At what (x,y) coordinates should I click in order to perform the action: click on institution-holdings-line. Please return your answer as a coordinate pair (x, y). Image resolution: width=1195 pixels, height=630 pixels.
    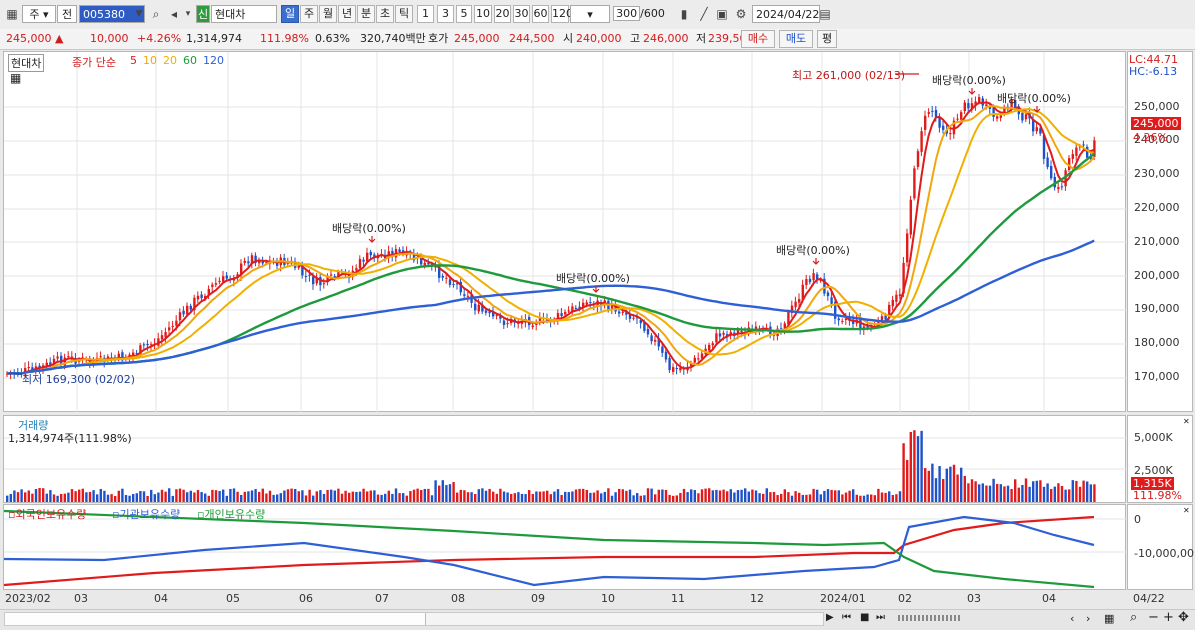
    Looking at the image, I should click on (549, 551).